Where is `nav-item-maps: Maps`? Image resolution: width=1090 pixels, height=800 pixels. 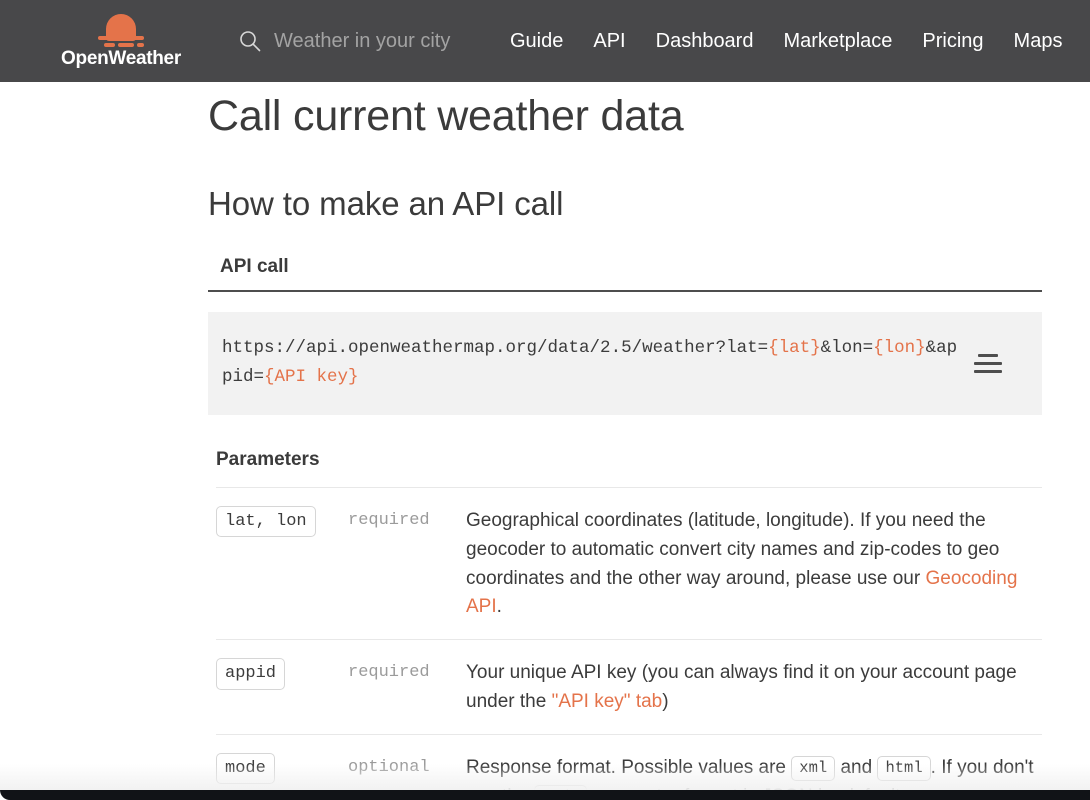 nav-item-maps: Maps is located at coordinates (1038, 41).